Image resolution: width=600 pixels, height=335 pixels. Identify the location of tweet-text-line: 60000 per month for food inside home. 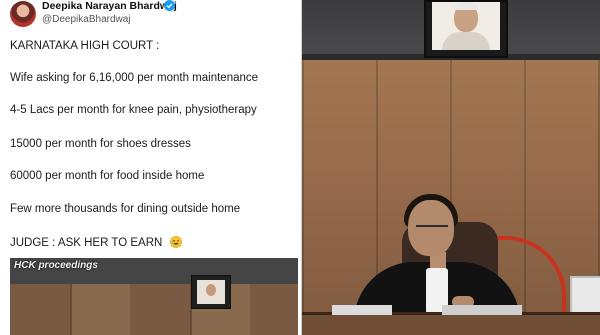
(107, 176).